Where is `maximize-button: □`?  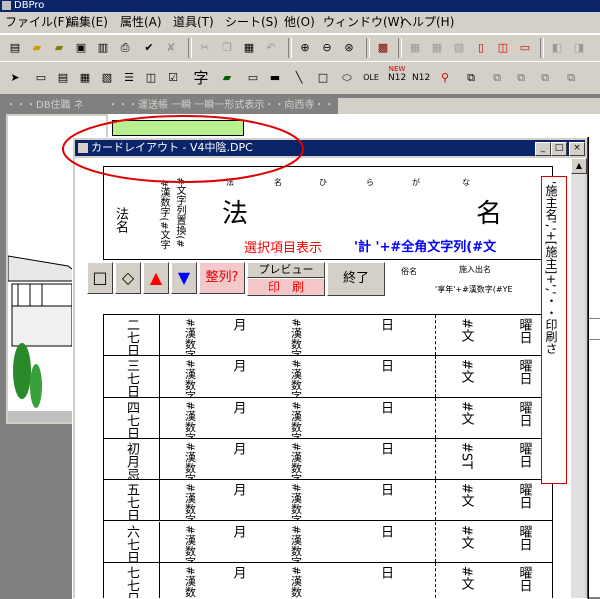 maximize-button: □ is located at coordinates (559, 149).